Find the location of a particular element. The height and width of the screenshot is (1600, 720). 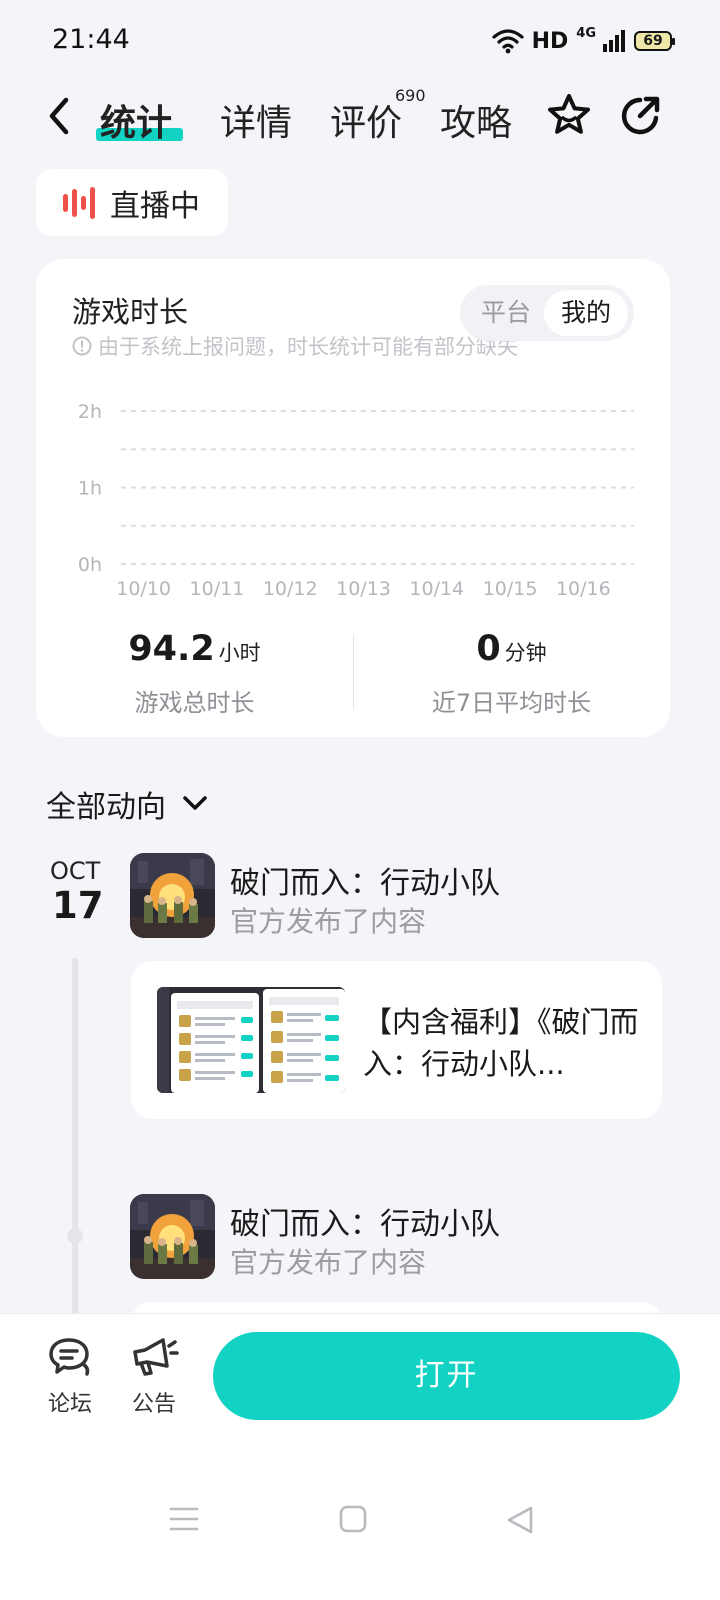

notice-label: 公告 is located at coordinates (153, 1404).